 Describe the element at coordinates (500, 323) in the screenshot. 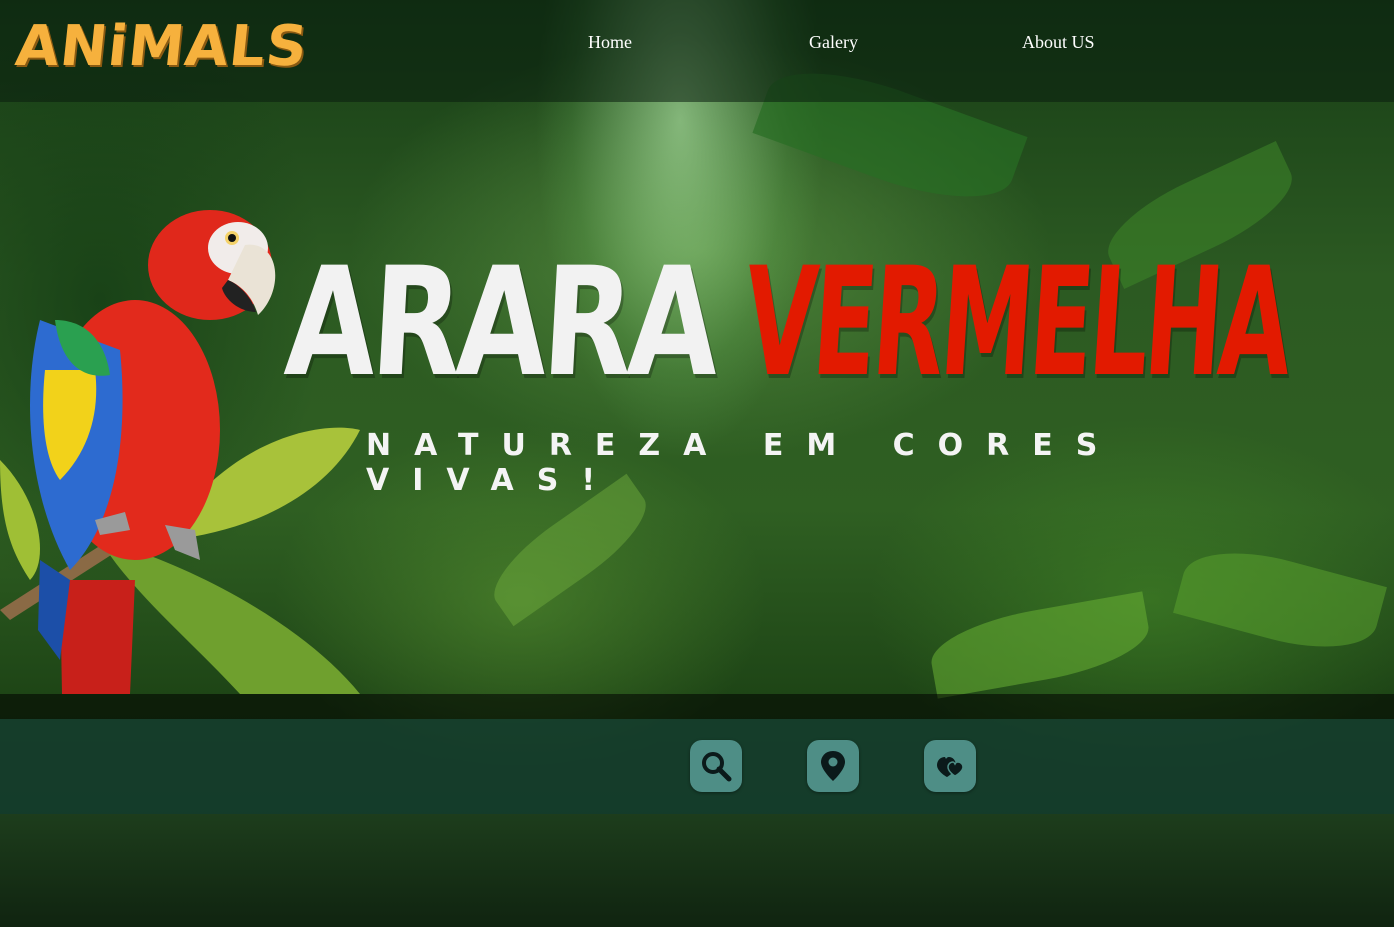

I see `hero-title-white: ARARA` at that location.